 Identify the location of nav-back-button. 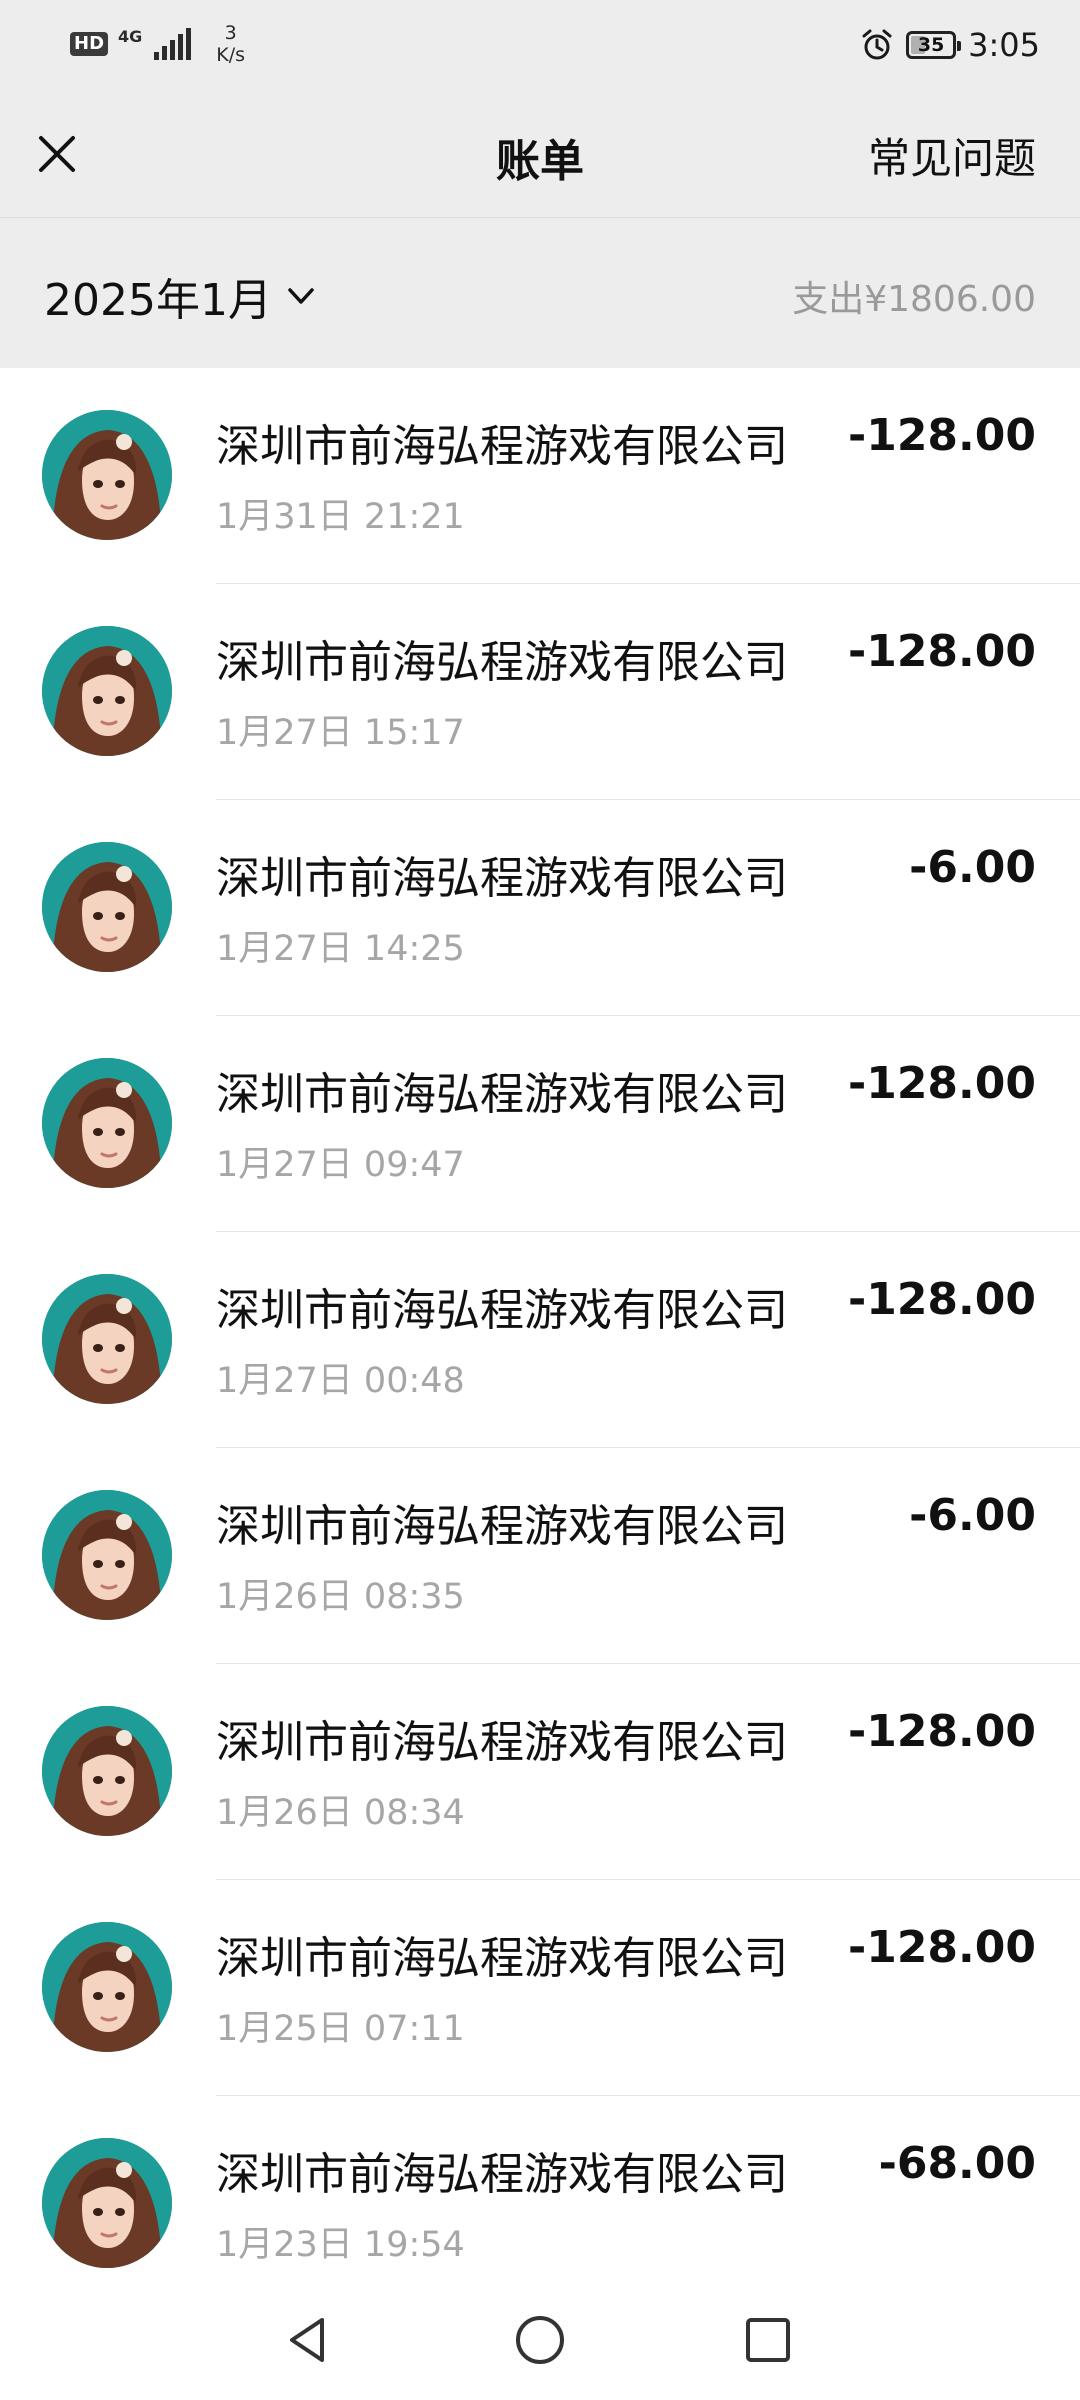
(308, 2340).